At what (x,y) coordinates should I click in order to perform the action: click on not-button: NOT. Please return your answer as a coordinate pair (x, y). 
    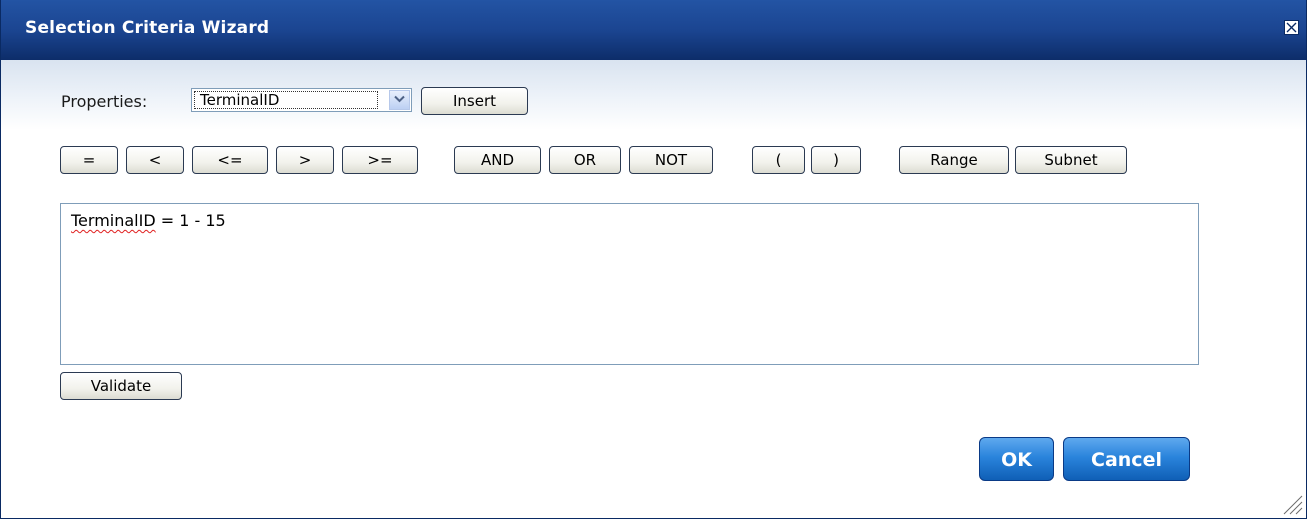
    Looking at the image, I should click on (671, 160).